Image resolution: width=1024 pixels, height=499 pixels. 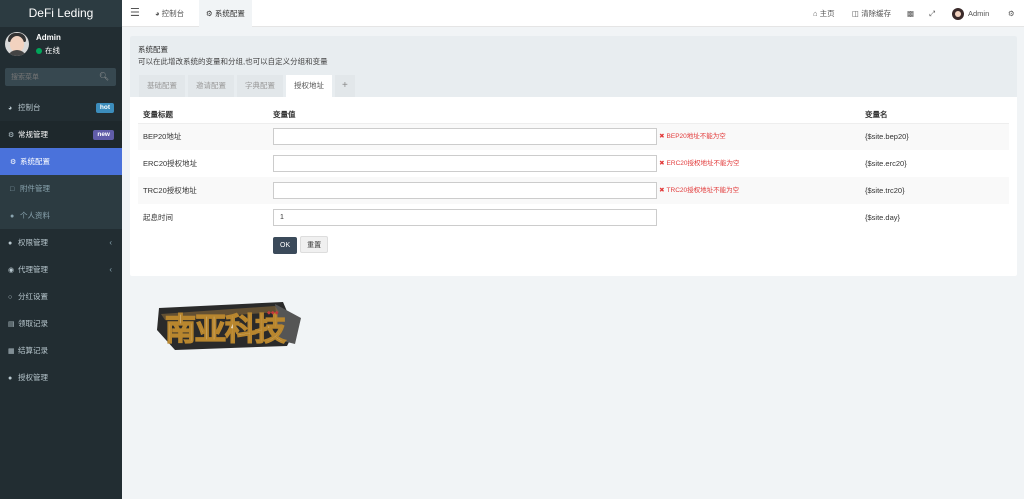 I want to click on language-icon: ▩, so click(x=910, y=13).